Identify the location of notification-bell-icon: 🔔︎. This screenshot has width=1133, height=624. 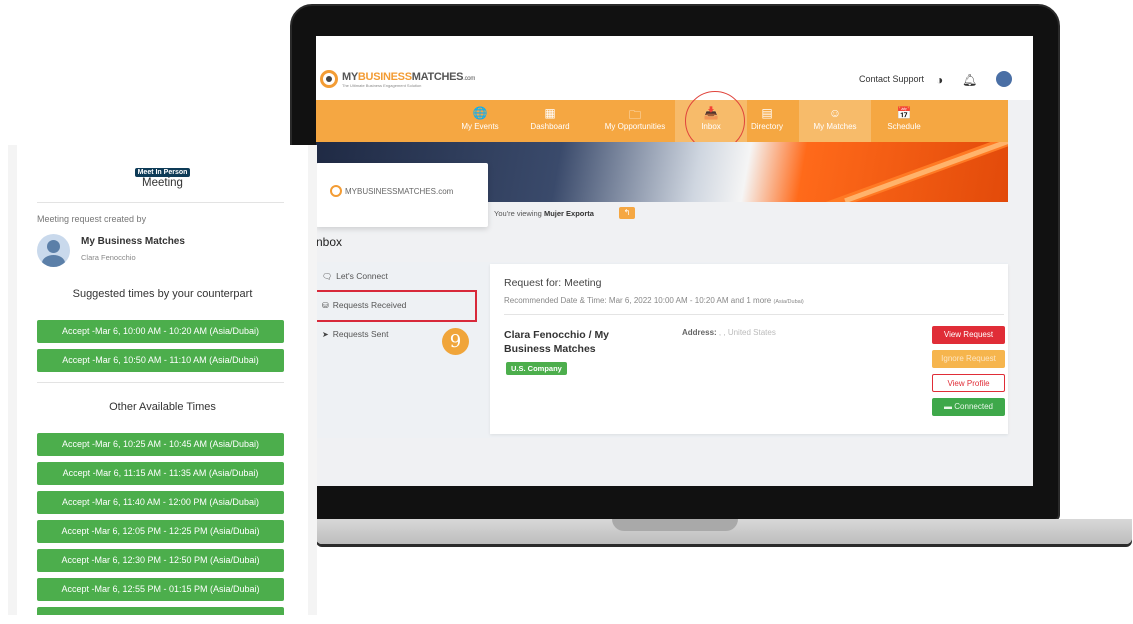
(969, 80).